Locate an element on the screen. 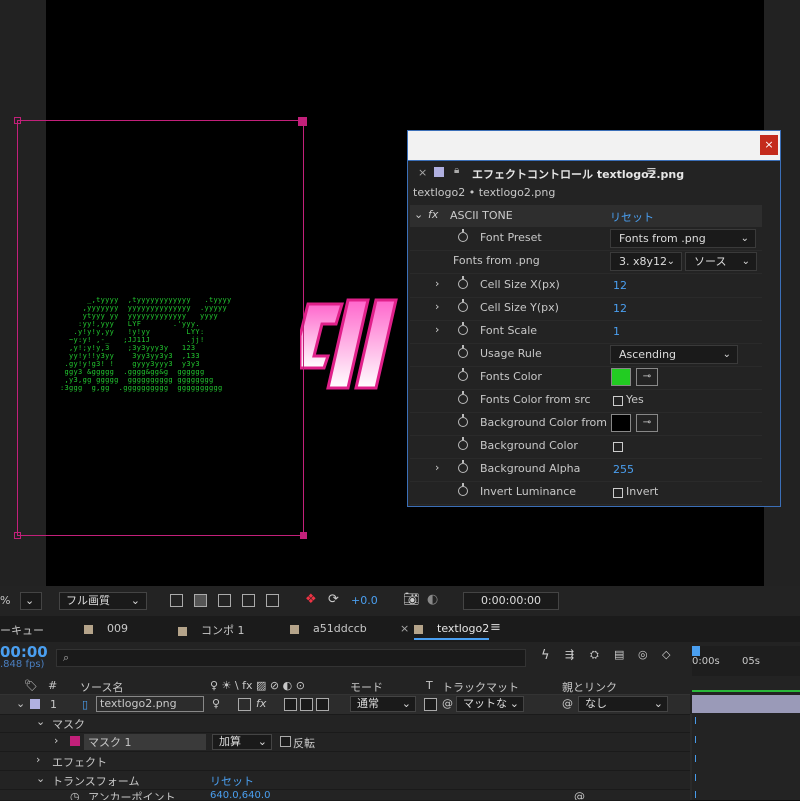 The height and width of the screenshot is (801, 800). mask-color-swatch is located at coordinates (75, 741).